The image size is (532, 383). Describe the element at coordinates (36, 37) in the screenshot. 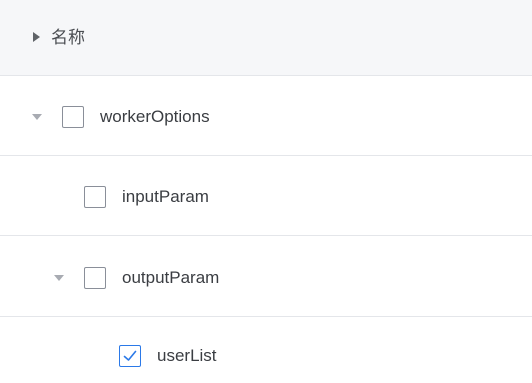

I see `caret-right-icon` at that location.